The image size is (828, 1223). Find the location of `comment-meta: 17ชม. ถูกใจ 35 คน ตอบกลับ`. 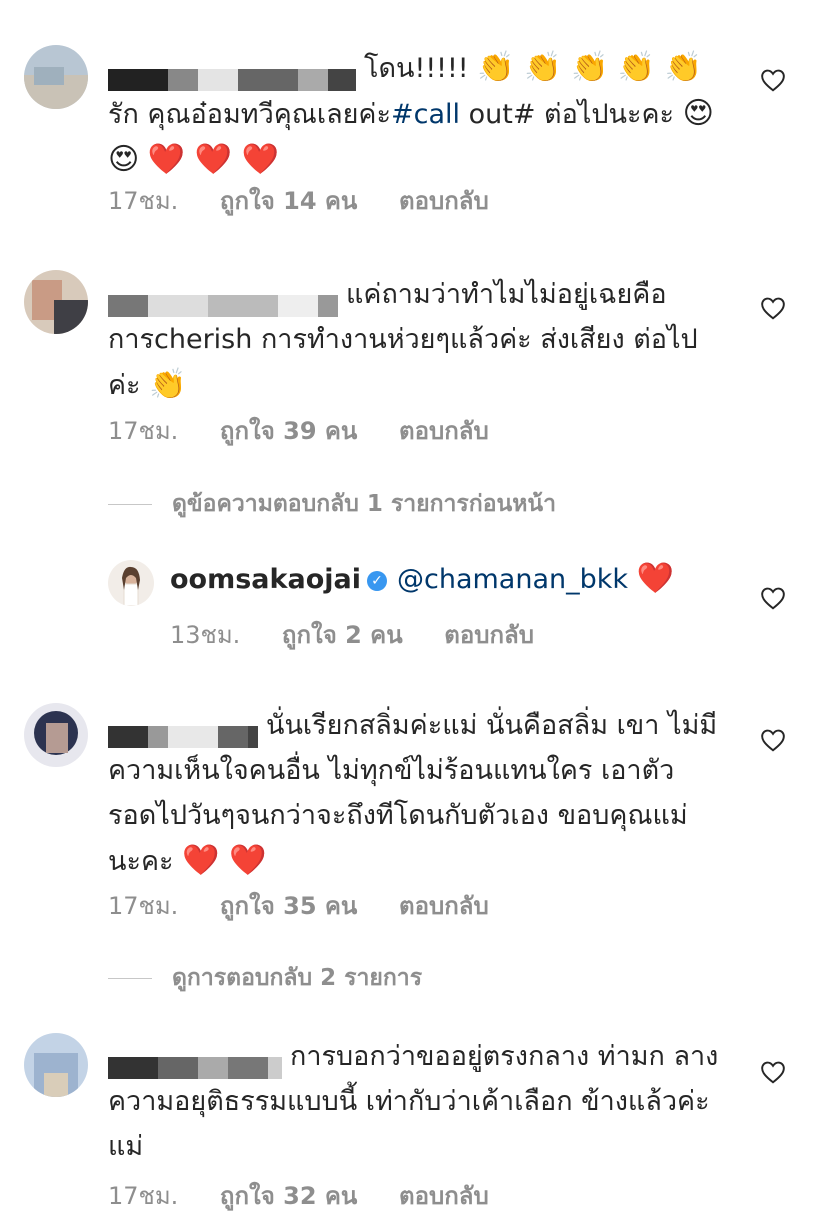

comment-meta: 17ชม. ถูกใจ 35 คน ตอบกลับ is located at coordinates (315, 905).